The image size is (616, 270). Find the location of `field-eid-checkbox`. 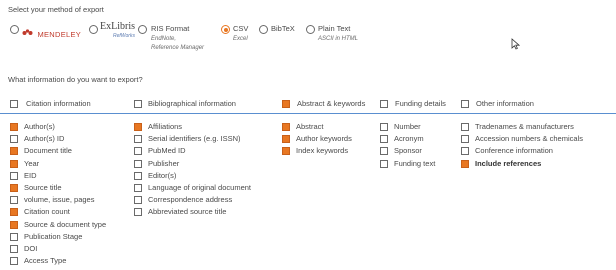

field-eid-checkbox is located at coordinates (14, 175).